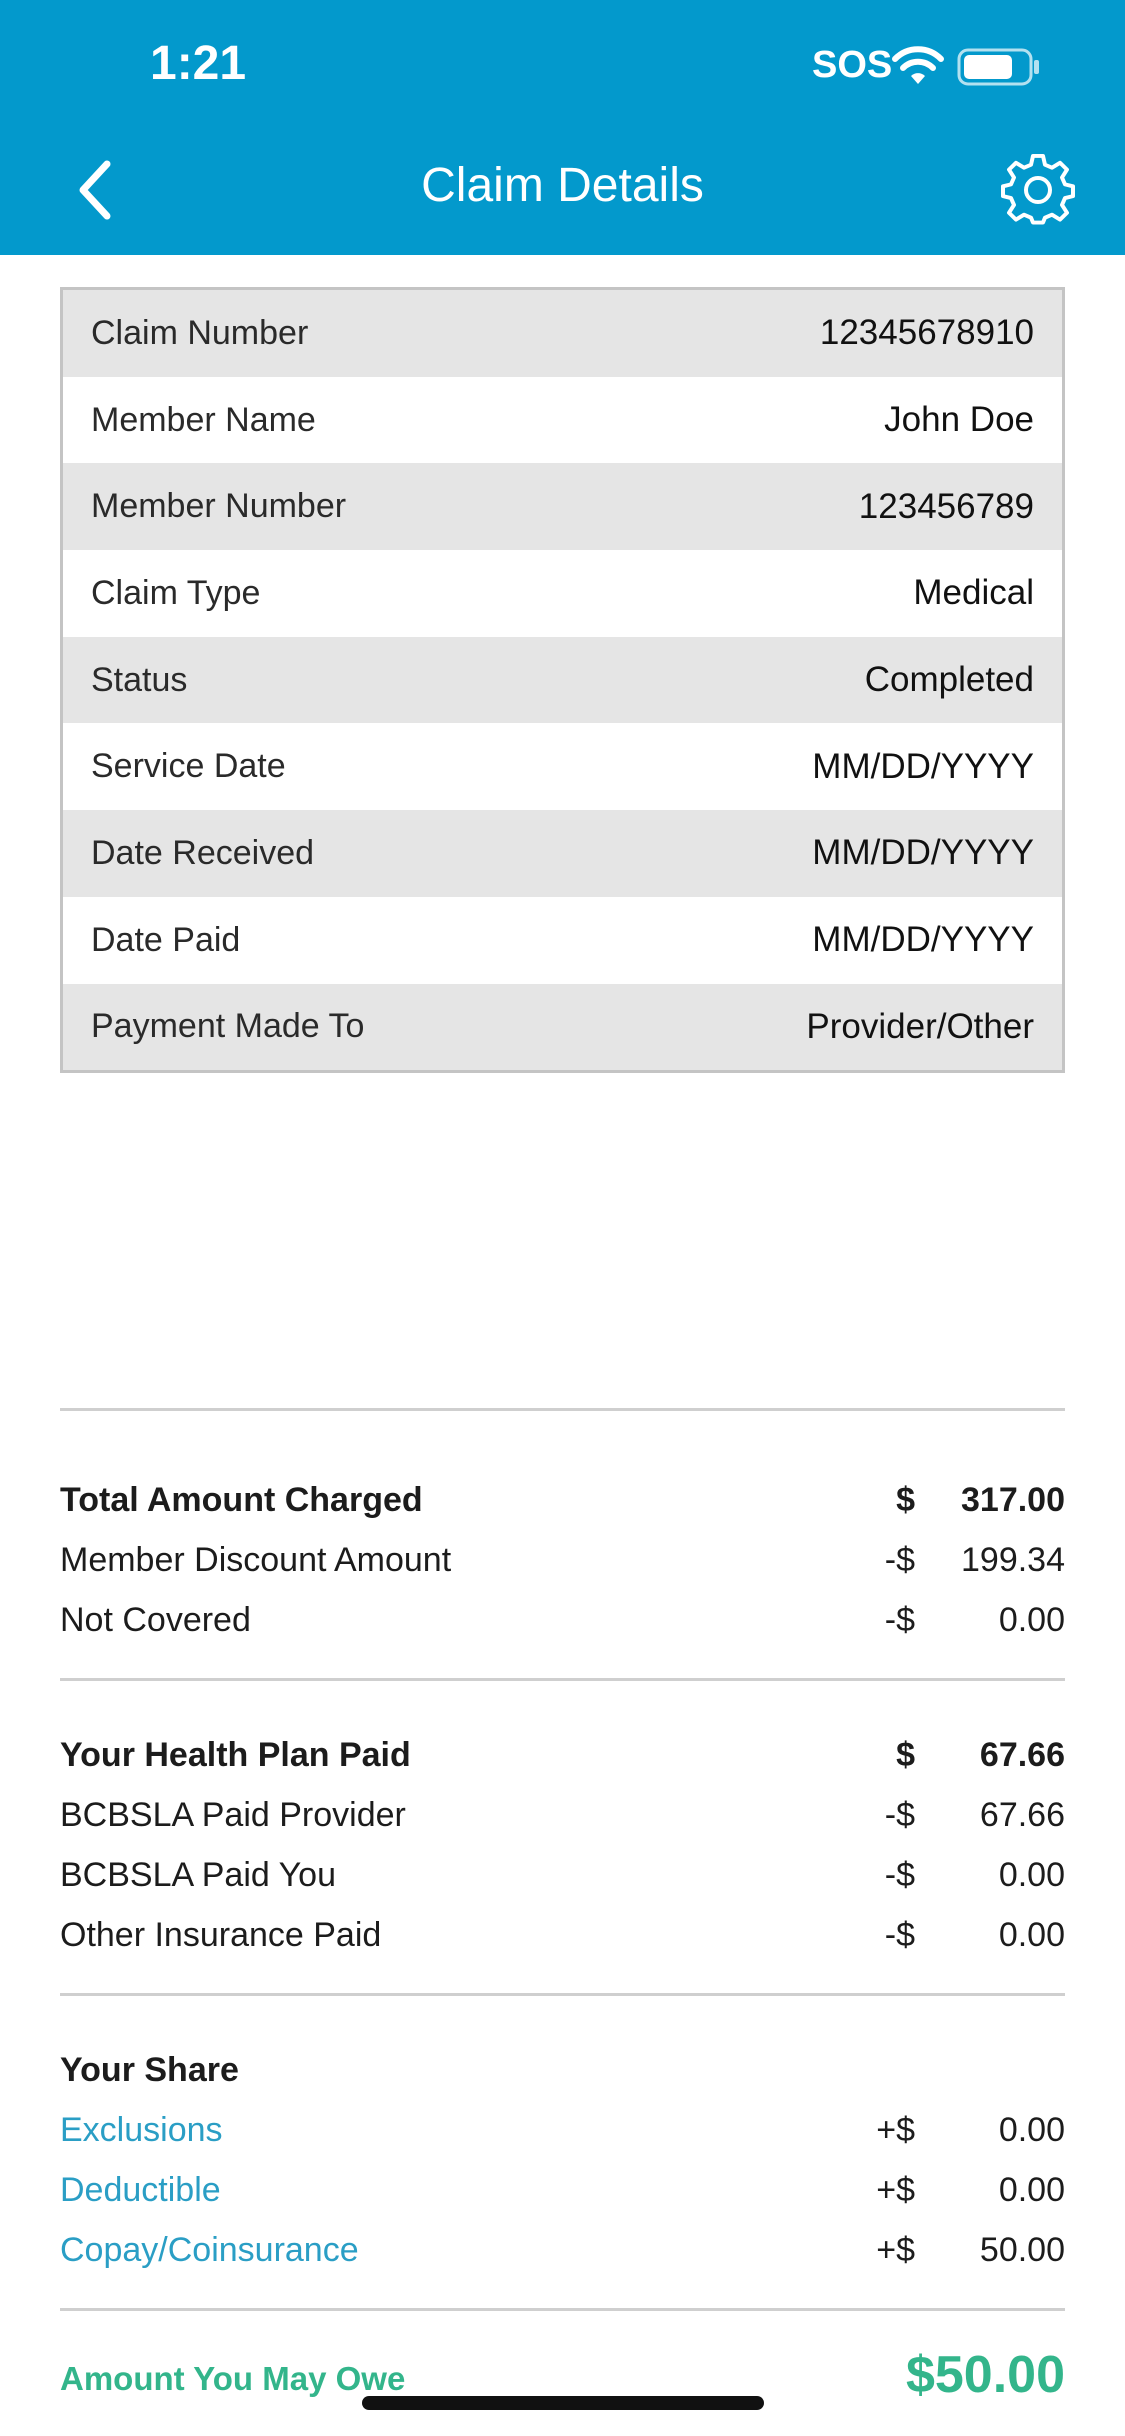 This screenshot has width=1125, height=2436. Describe the element at coordinates (203, 419) in the screenshot. I see `details-label: Member Name` at that location.